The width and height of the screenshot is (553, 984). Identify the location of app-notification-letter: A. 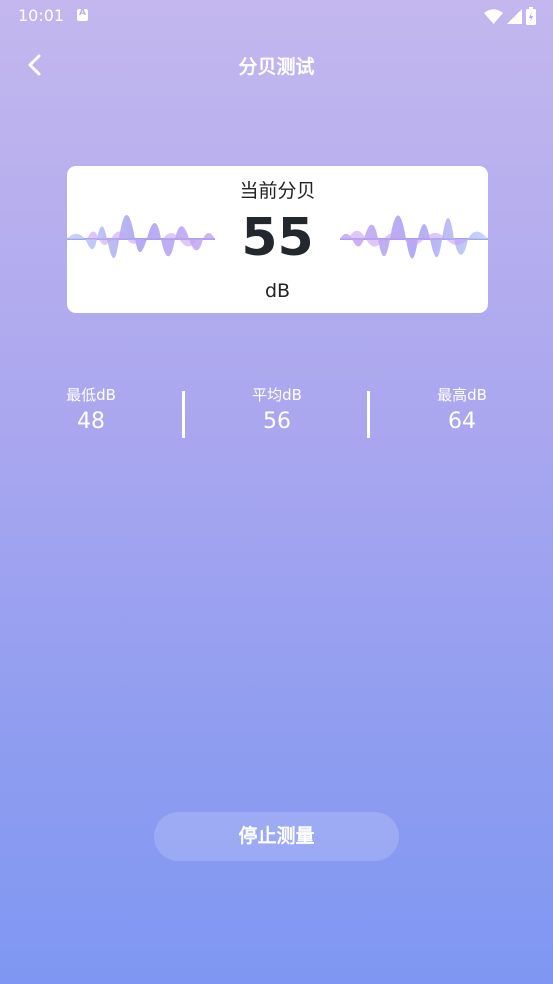
(82, 13).